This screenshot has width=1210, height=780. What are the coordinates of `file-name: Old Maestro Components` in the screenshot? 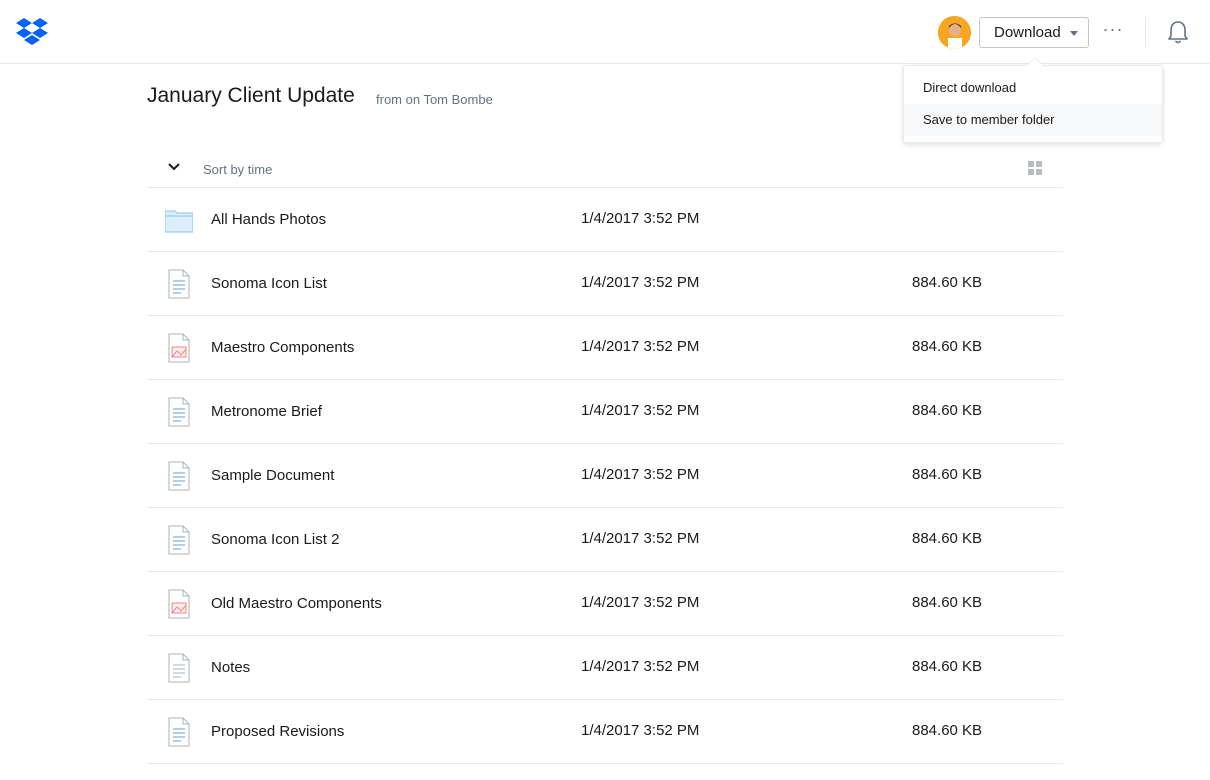 It's located at (296, 603).